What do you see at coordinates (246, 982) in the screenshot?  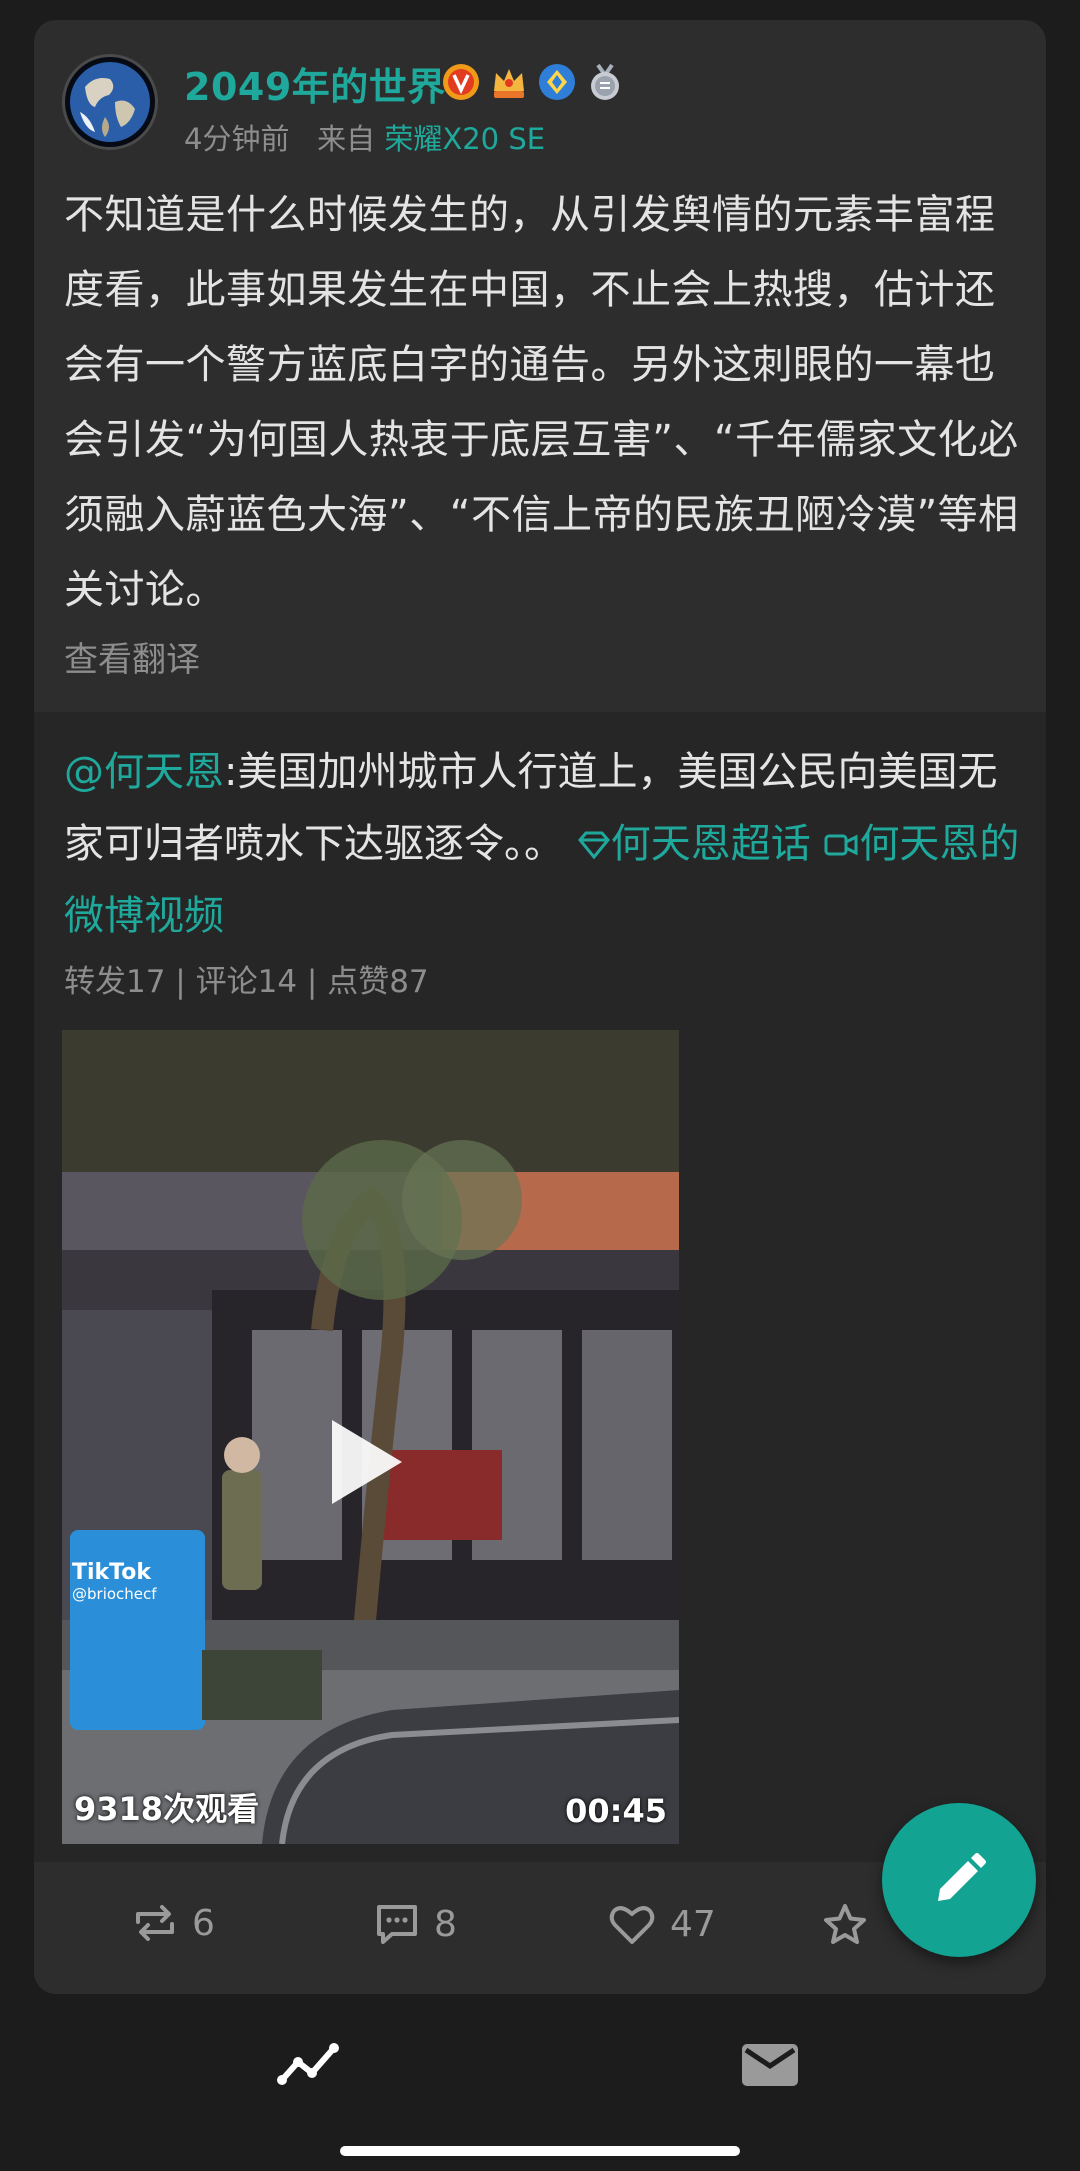 I see `repost-stats: 转发17 | 评论14 | 点赞87` at bounding box center [246, 982].